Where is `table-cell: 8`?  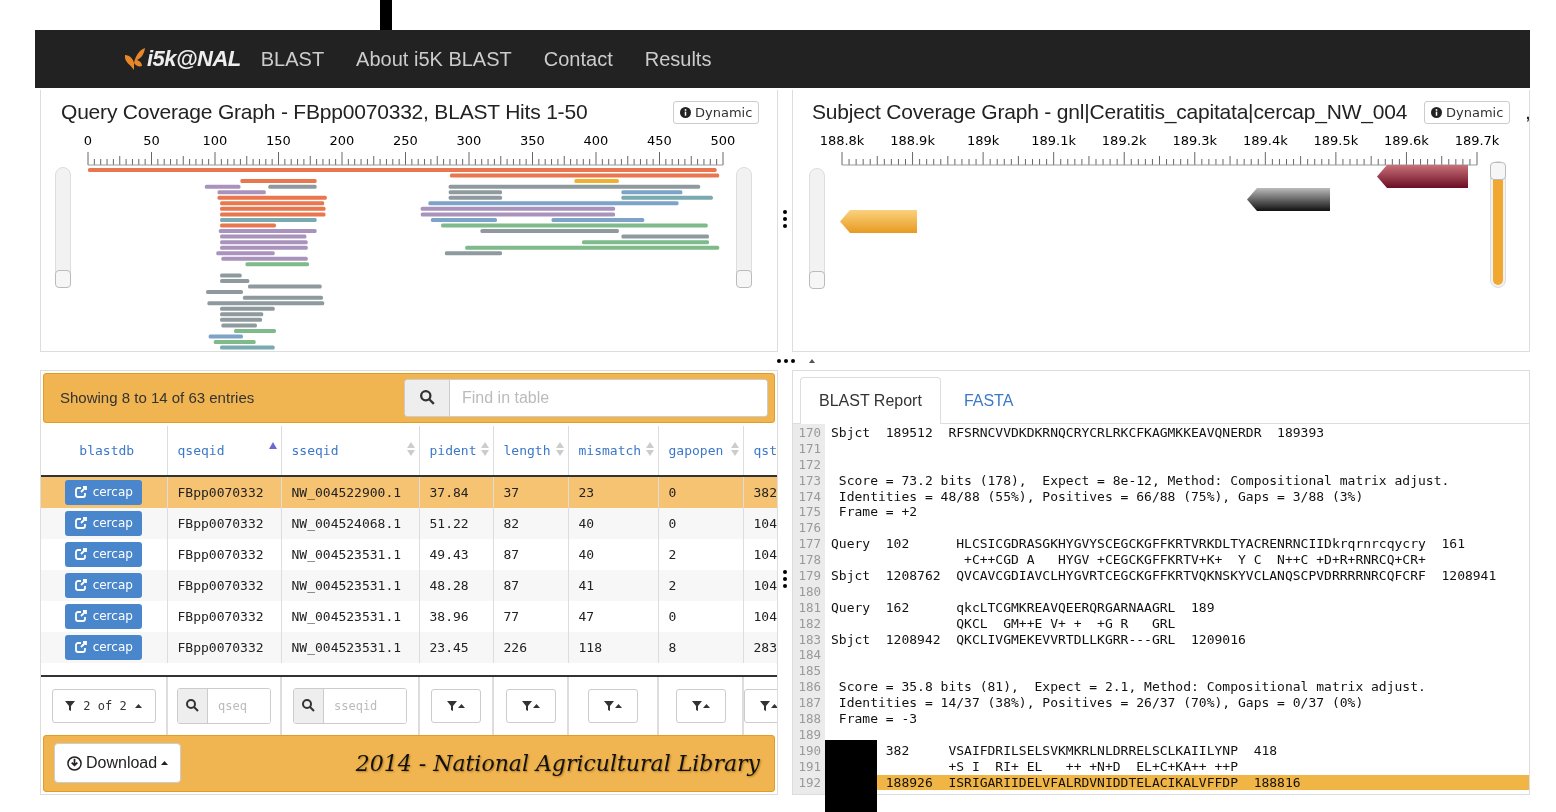 table-cell: 8 is located at coordinates (700, 647).